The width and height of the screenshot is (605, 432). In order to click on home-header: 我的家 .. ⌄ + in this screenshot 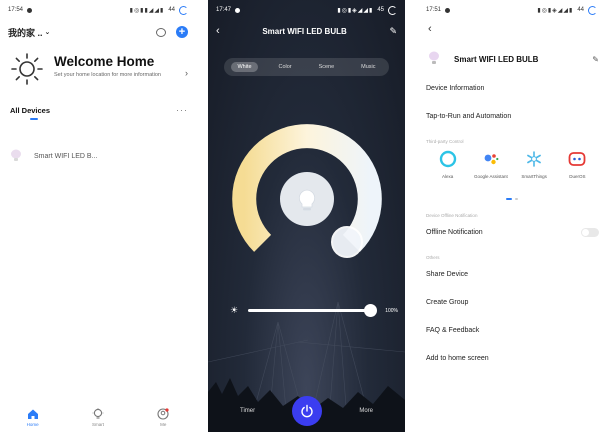, I will do `click(98, 32)`.